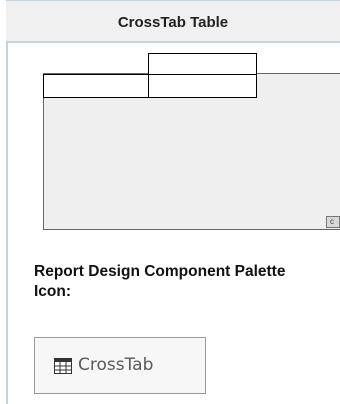 The width and height of the screenshot is (340, 404). Describe the element at coordinates (7, 202) in the screenshot. I see `panel-left-border` at that location.